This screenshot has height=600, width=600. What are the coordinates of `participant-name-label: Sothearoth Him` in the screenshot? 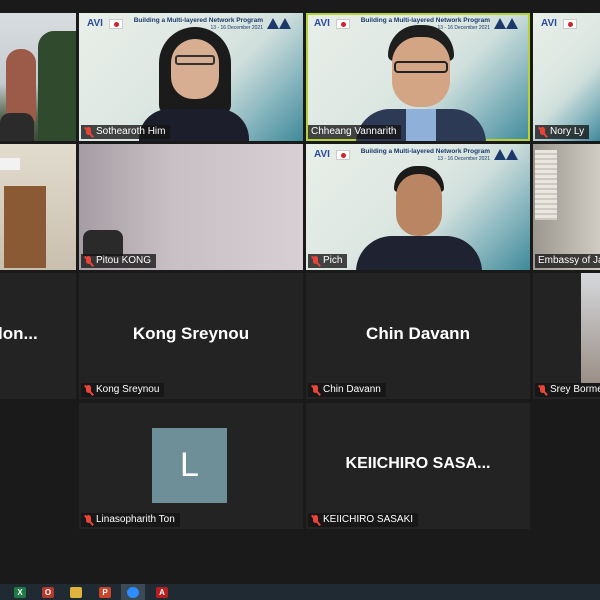 It's located at (126, 132).